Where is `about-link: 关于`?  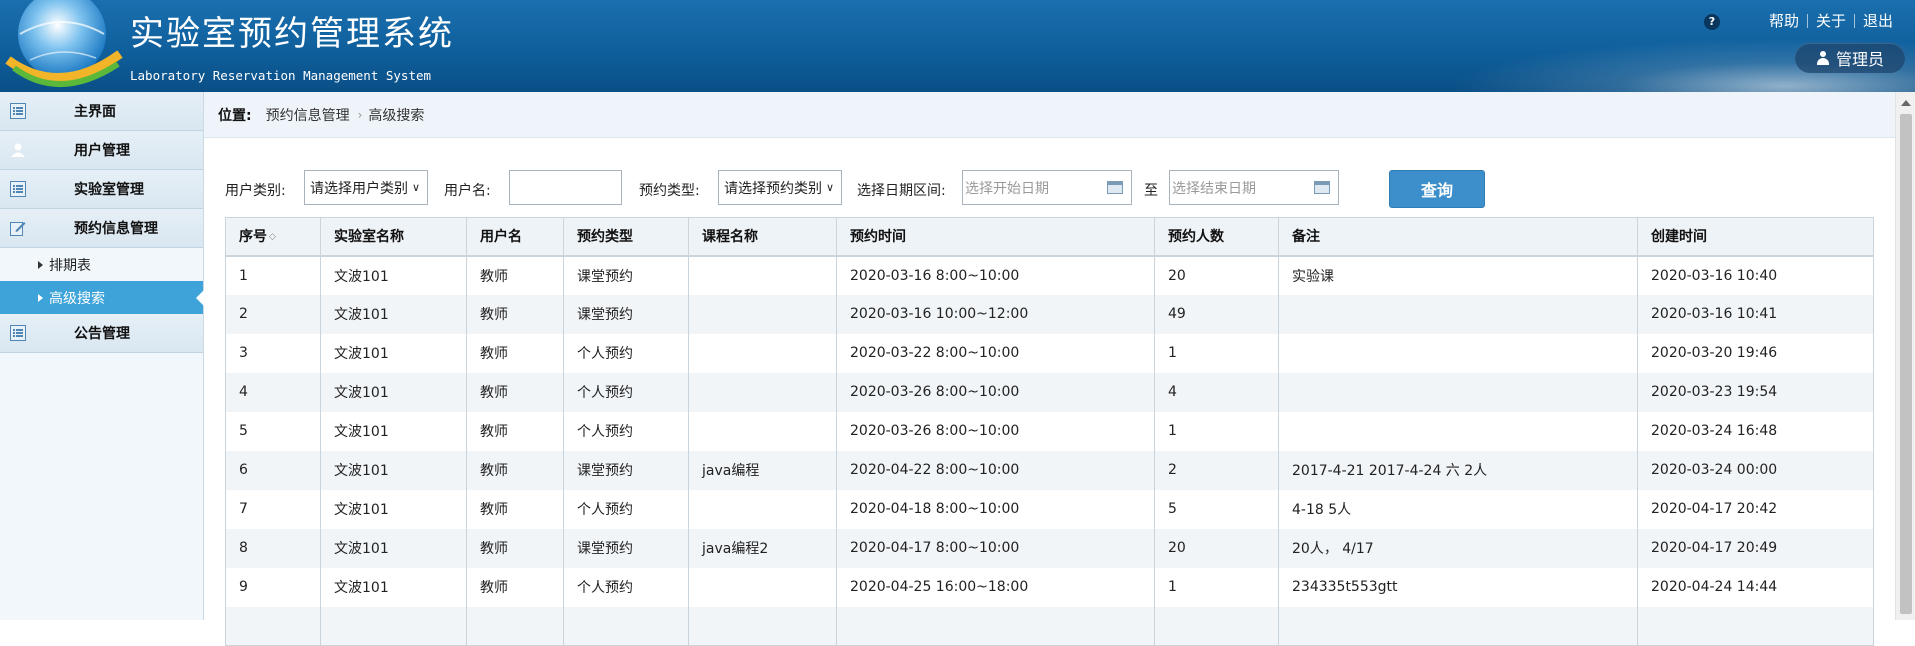 about-link: 关于 is located at coordinates (1831, 20).